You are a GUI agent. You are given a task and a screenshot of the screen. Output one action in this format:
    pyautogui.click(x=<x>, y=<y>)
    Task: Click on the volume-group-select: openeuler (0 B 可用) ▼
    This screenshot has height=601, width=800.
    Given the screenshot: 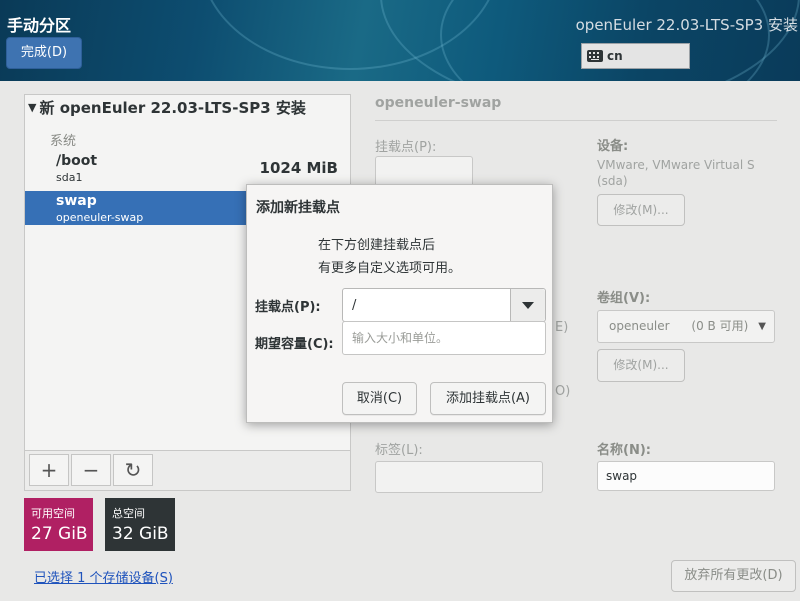 What is the action you would take?
    pyautogui.click(x=686, y=326)
    